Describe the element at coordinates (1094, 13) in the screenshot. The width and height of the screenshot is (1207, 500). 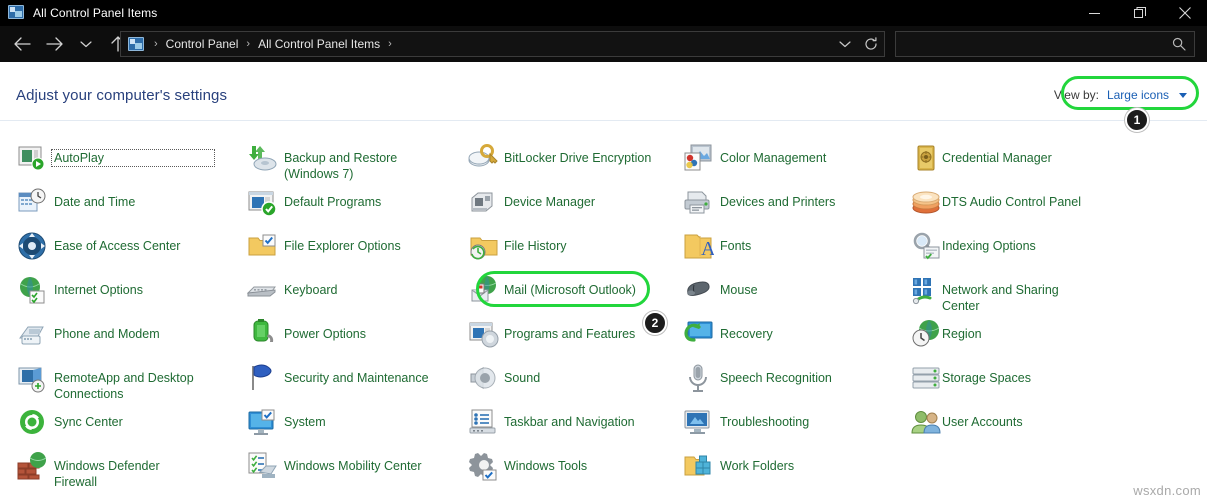
I see `minimize-icon` at that location.